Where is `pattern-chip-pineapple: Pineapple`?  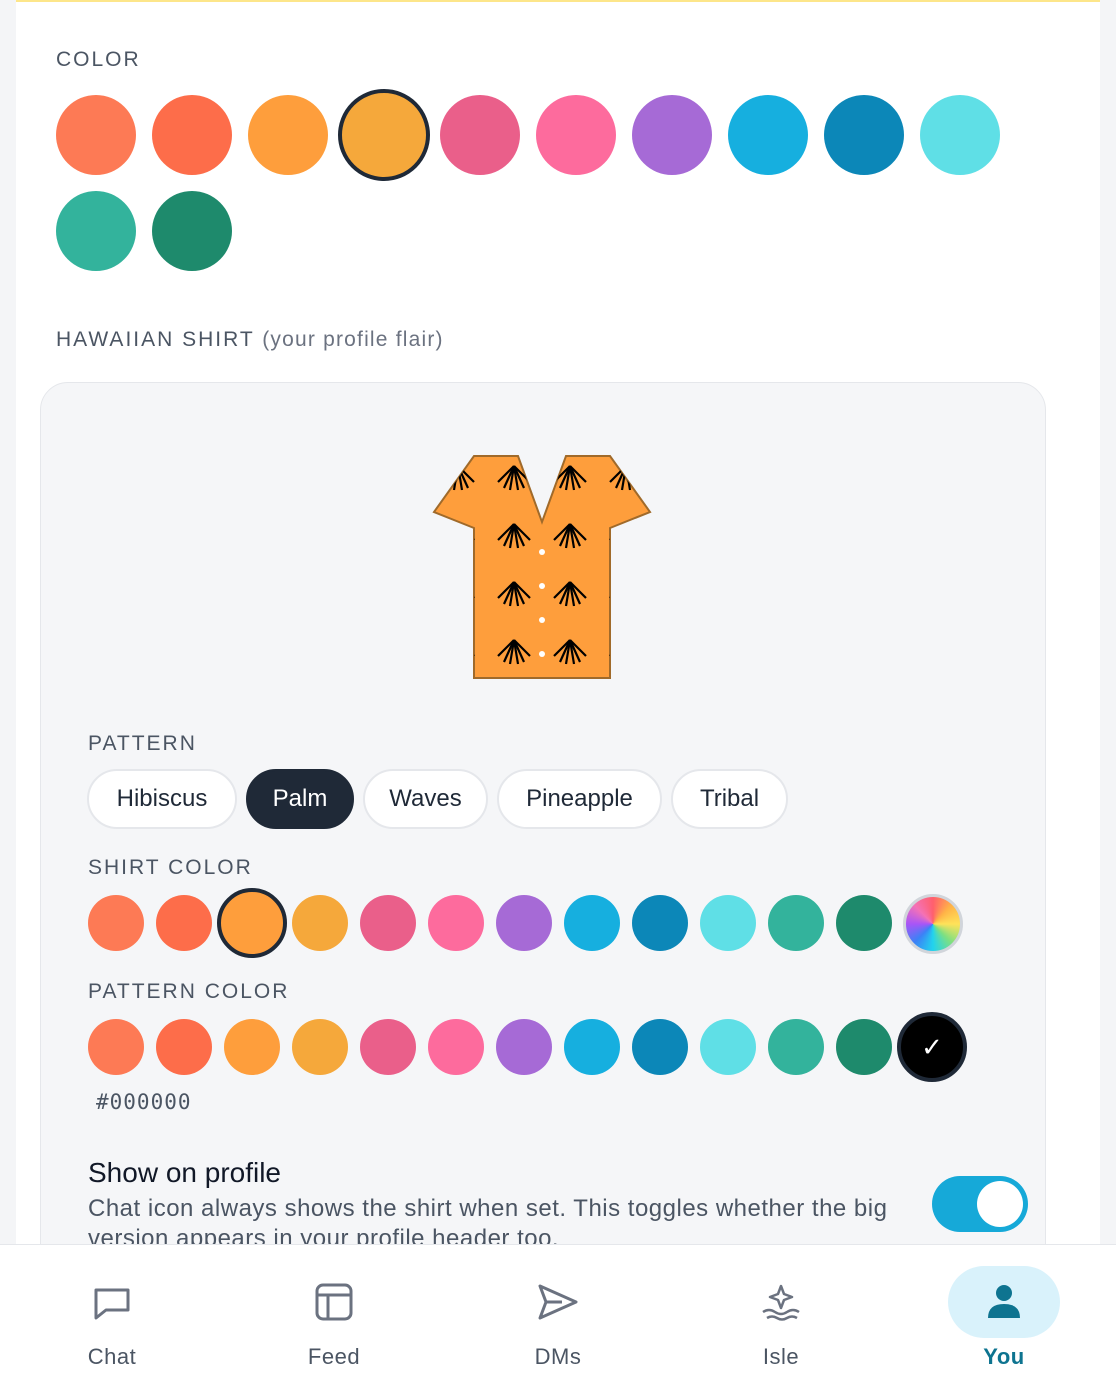 pattern-chip-pineapple: Pineapple is located at coordinates (579, 799).